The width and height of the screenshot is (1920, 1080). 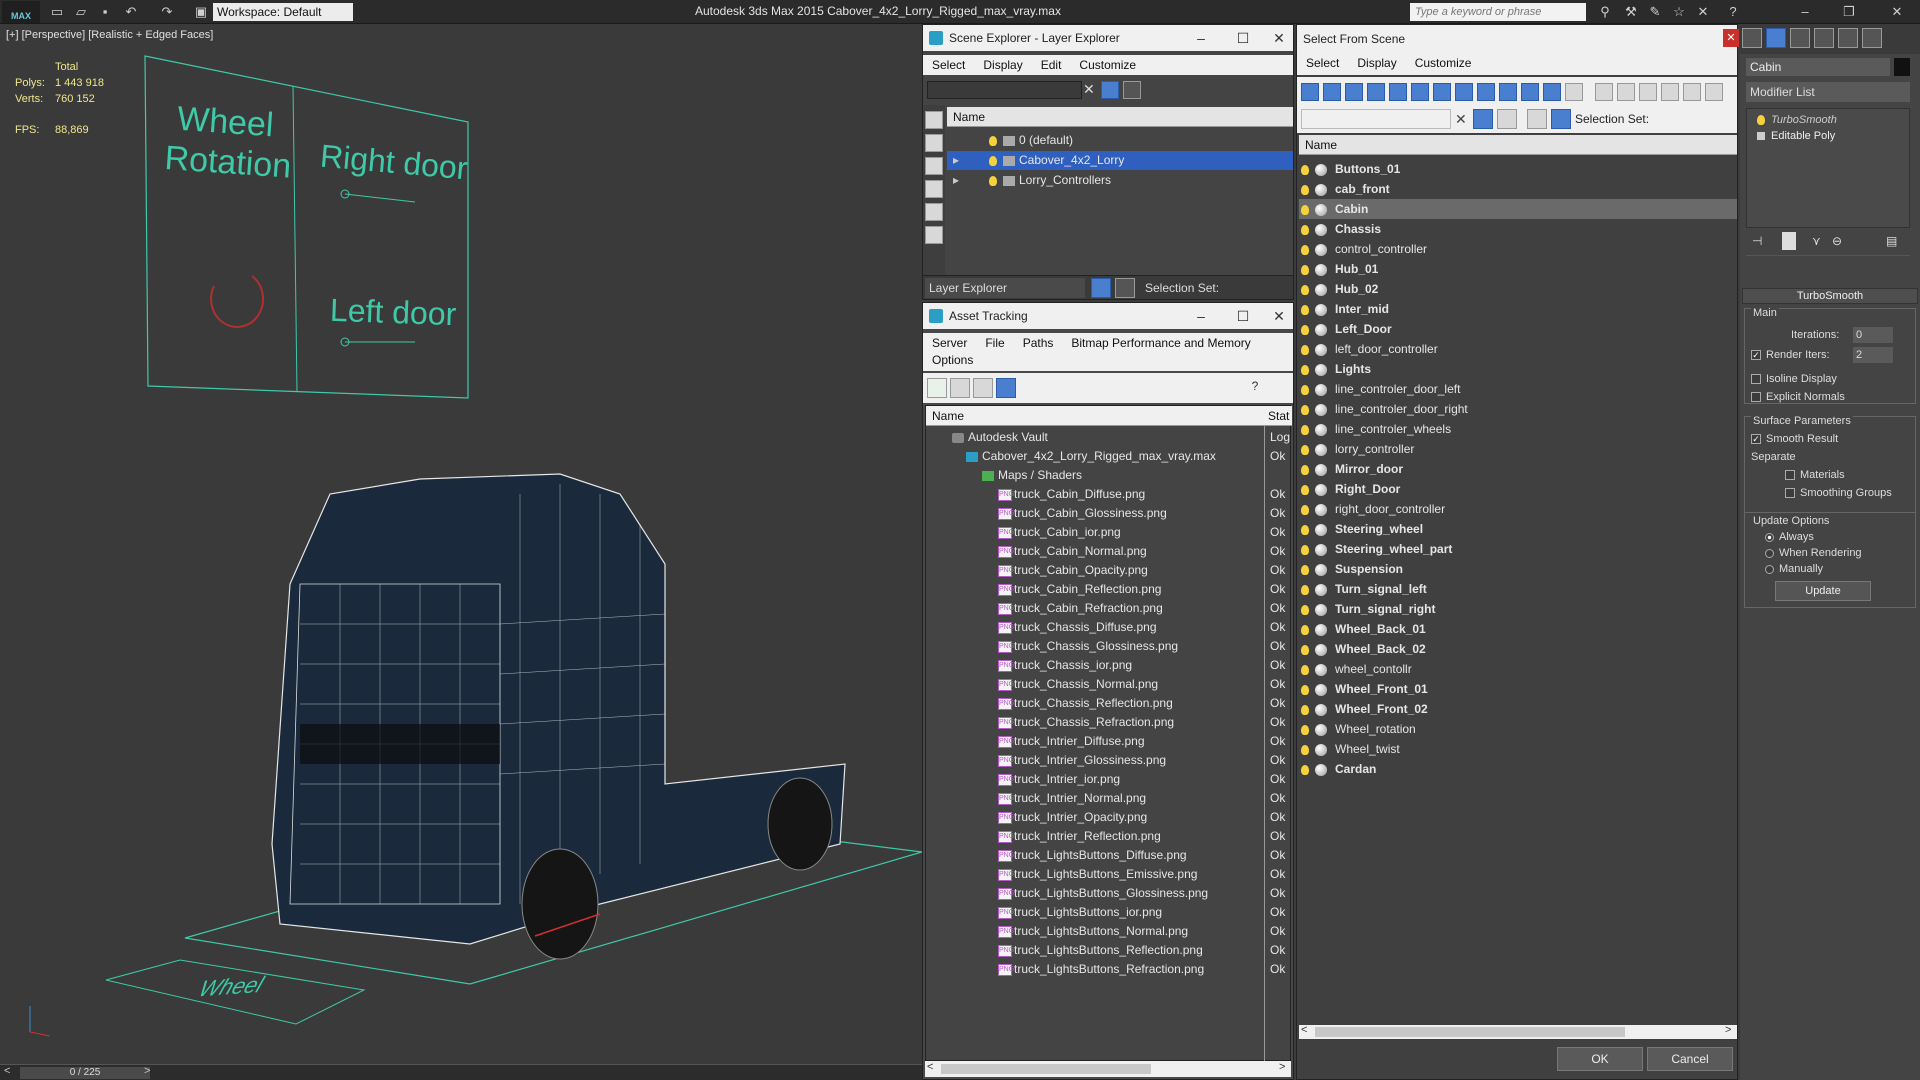 I want to click on menu-options: Options, so click(x=952, y=361).